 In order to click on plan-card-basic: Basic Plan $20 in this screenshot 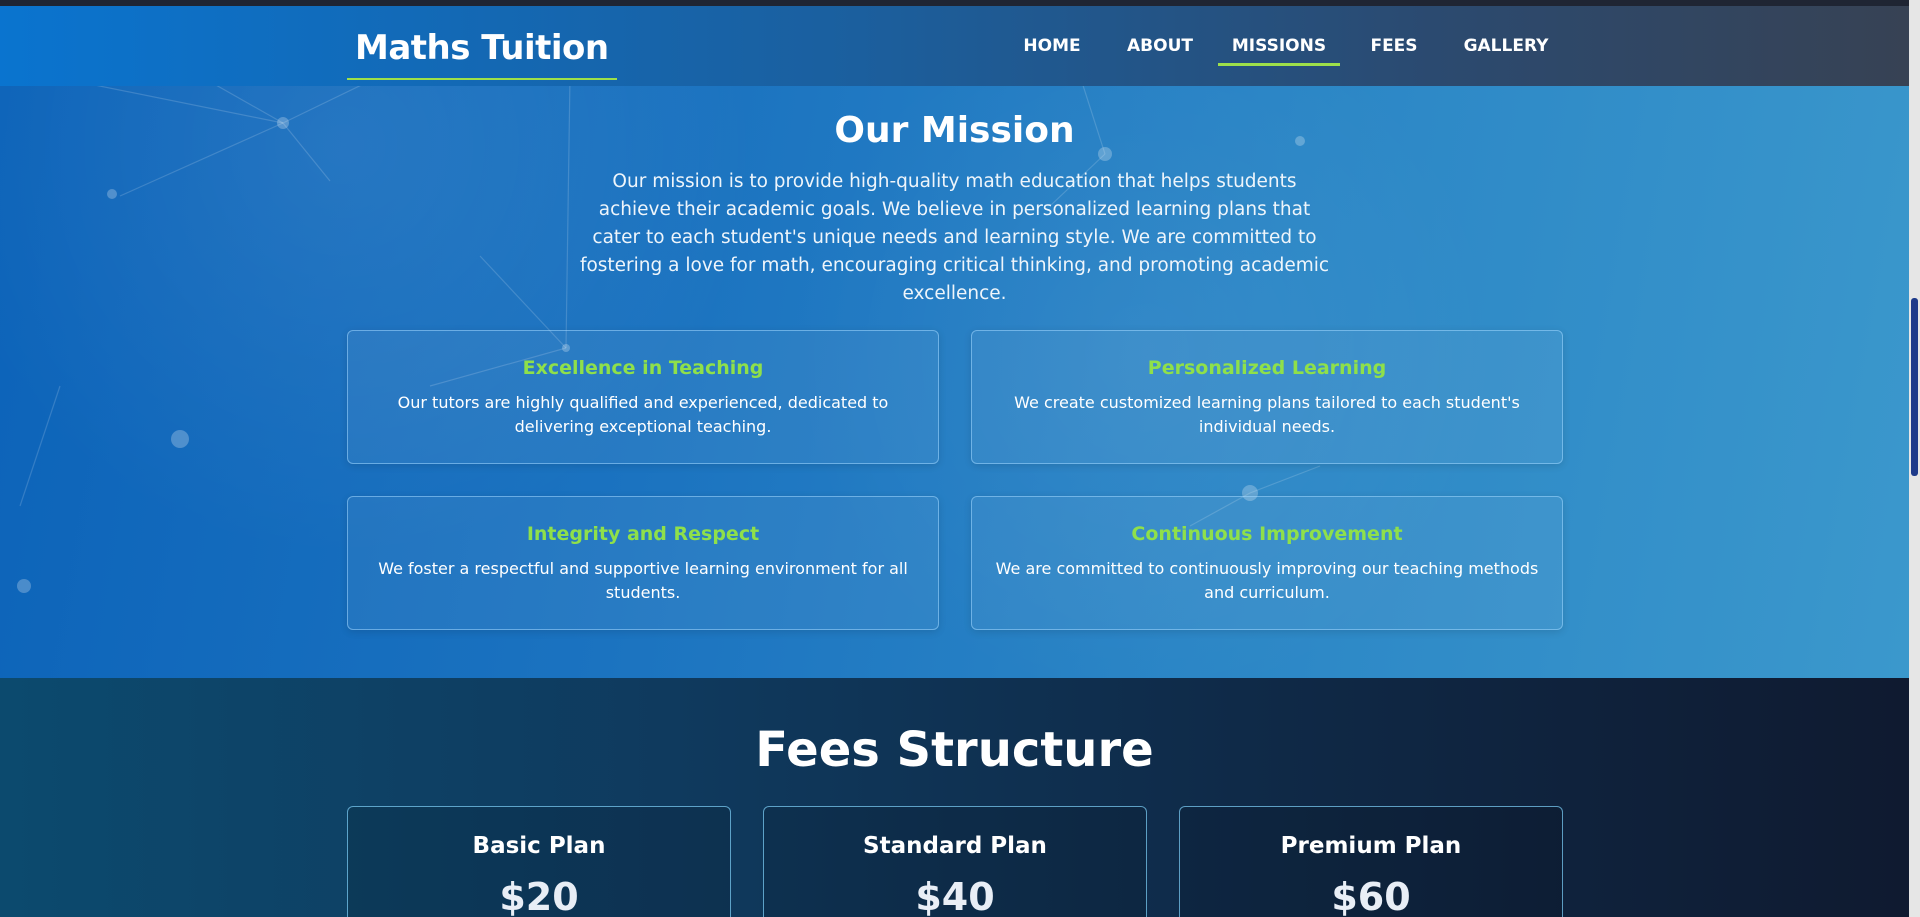, I will do `click(539, 861)`.